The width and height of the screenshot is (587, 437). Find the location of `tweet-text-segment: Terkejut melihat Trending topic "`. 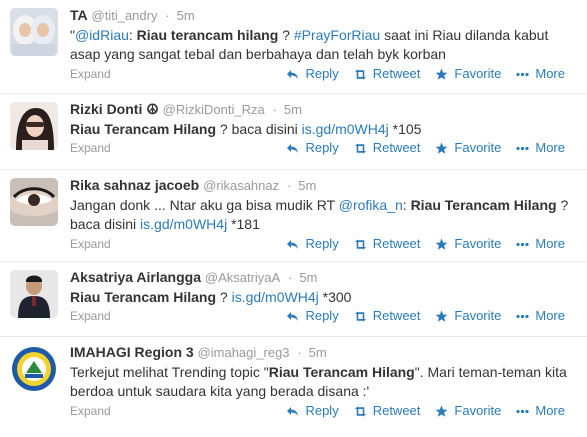

tweet-text-segment: Terkejut melihat Trending topic " is located at coordinates (169, 372).